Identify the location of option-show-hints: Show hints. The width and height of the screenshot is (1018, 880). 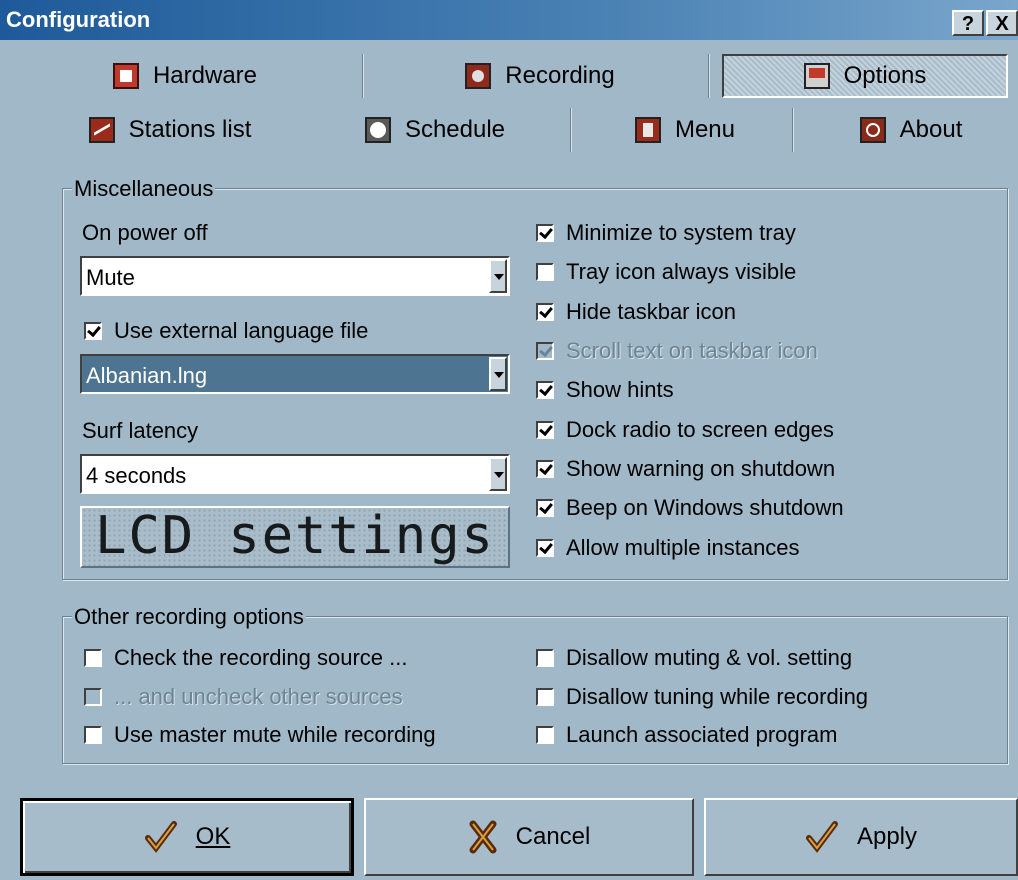
(605, 390).